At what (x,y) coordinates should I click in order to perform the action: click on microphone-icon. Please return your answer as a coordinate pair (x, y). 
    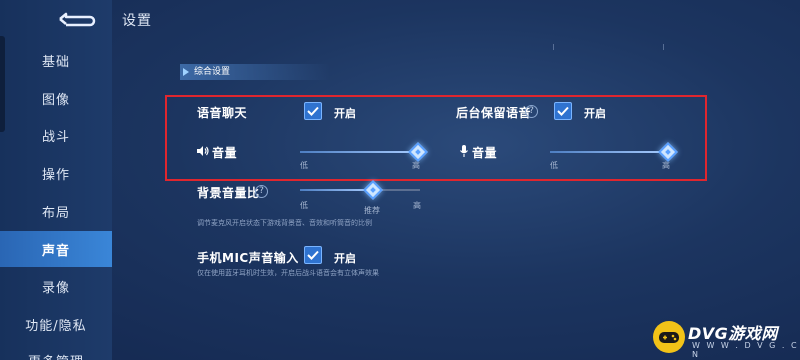
    Looking at the image, I should click on (464, 151).